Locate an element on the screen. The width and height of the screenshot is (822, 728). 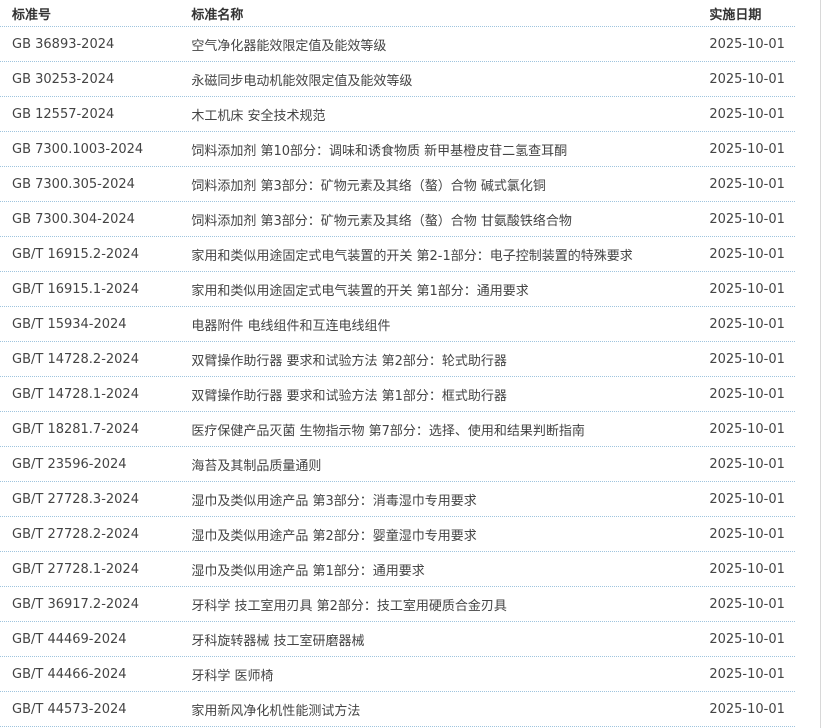
standard-number: GB/T 27728.3-2024 is located at coordinates (89, 499).